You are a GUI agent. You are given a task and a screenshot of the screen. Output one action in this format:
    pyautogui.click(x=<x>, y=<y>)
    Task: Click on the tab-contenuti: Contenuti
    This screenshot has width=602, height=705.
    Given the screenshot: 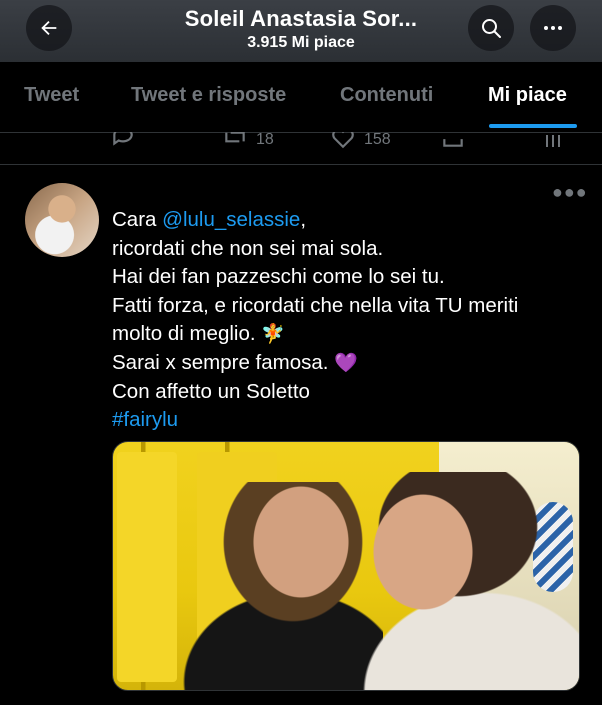 What is the action you would take?
    pyautogui.click(x=386, y=95)
    